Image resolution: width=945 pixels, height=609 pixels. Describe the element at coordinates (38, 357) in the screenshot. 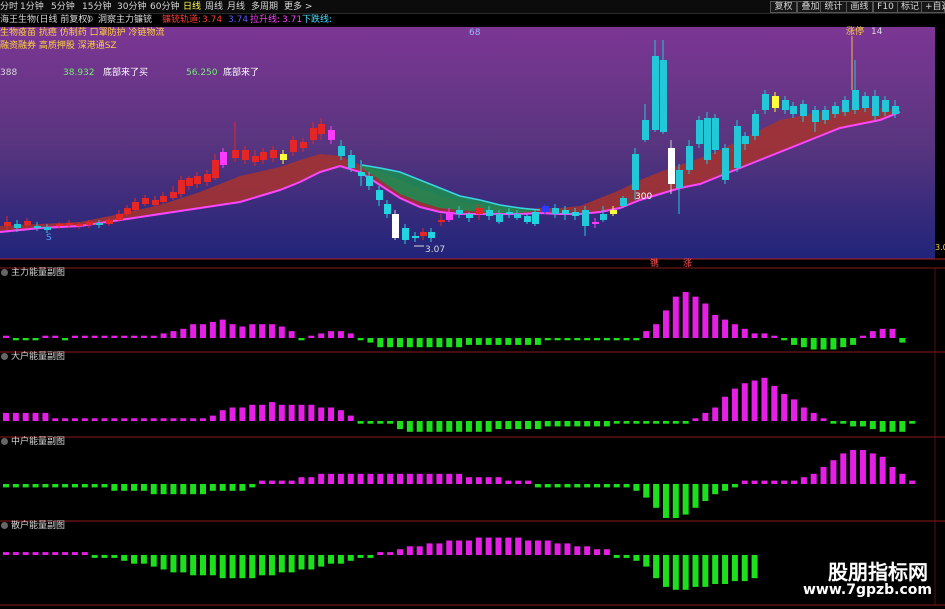

I see `subchart-title-text: 大户能量副图` at that location.